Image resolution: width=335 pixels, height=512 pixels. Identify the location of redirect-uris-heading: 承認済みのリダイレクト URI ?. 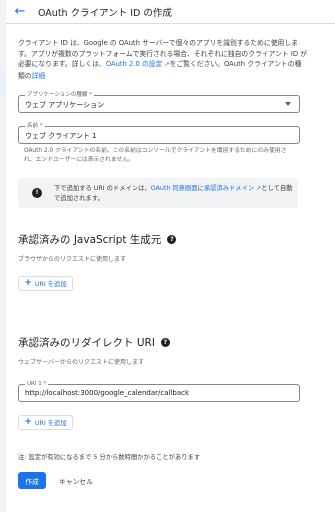
(94, 342).